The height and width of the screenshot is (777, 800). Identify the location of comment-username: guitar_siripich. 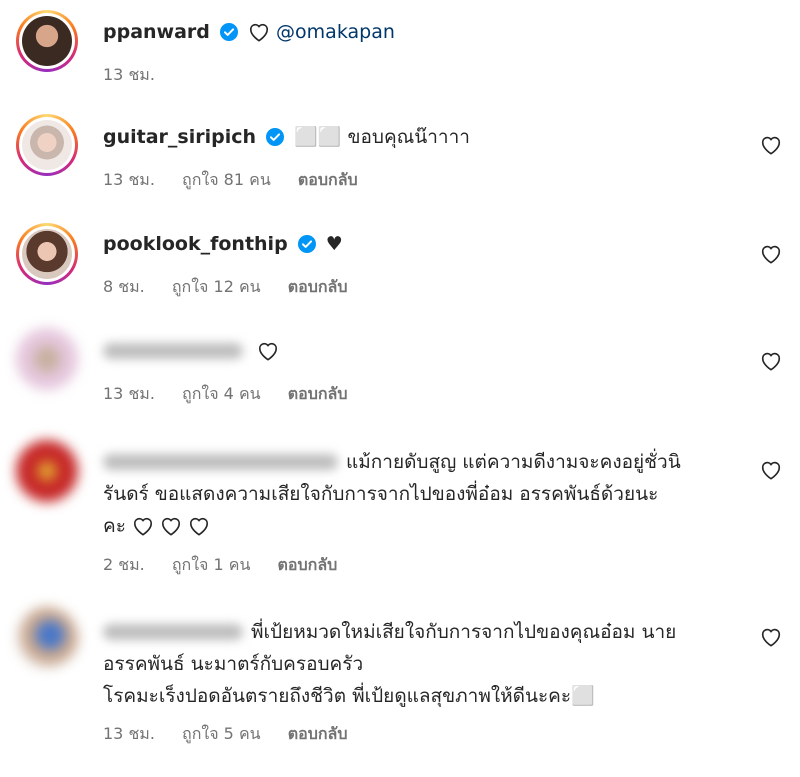
(179, 137).